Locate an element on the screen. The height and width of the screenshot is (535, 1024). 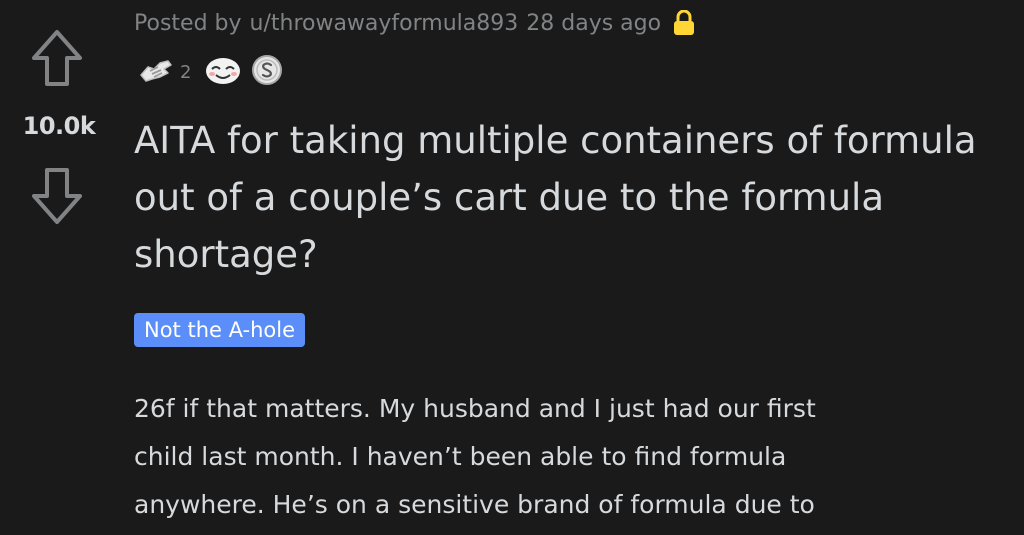
helping-hands-award-icon is located at coordinates (156, 72).